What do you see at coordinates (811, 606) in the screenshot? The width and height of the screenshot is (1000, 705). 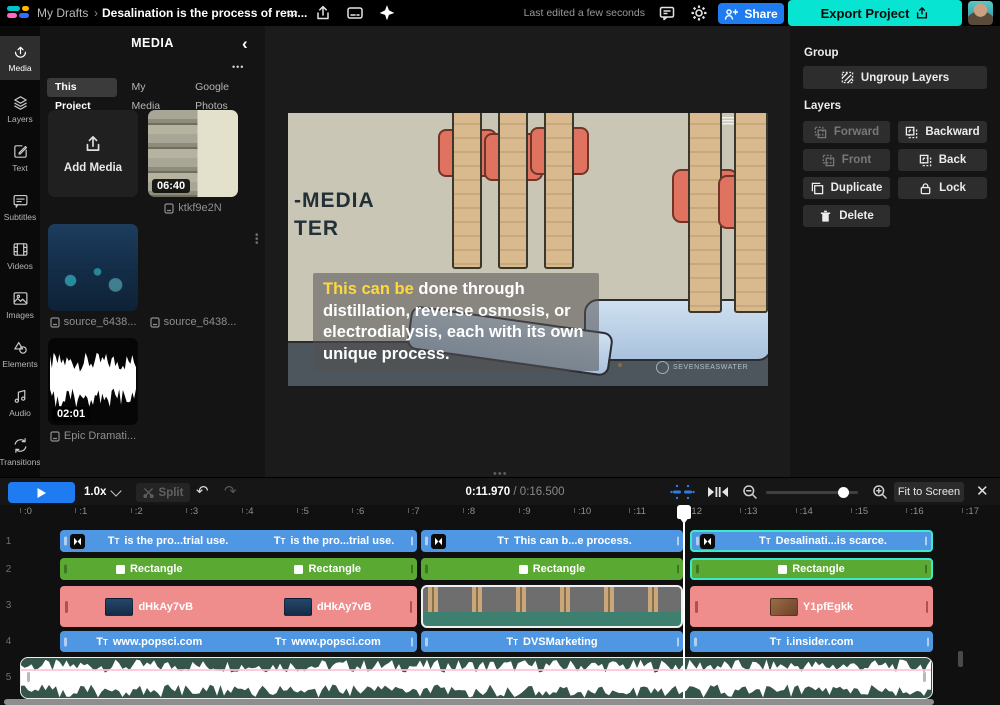 I see `image-clip: Y1pfEgkk` at bounding box center [811, 606].